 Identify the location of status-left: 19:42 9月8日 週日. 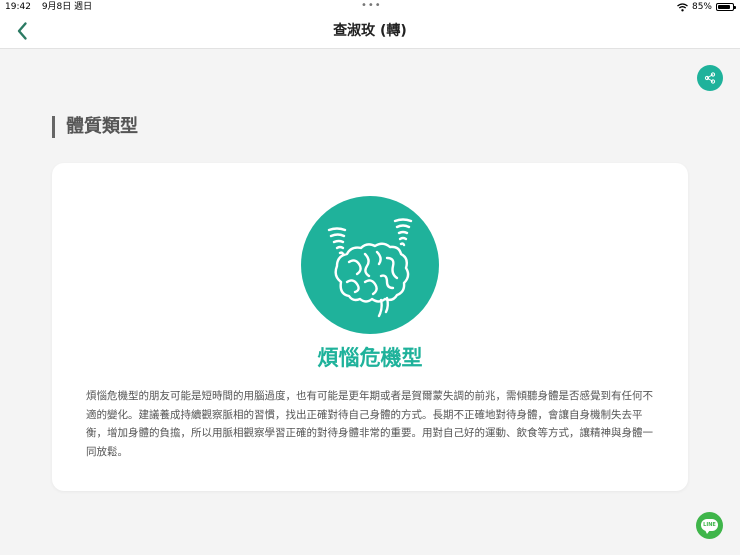
(52, 7).